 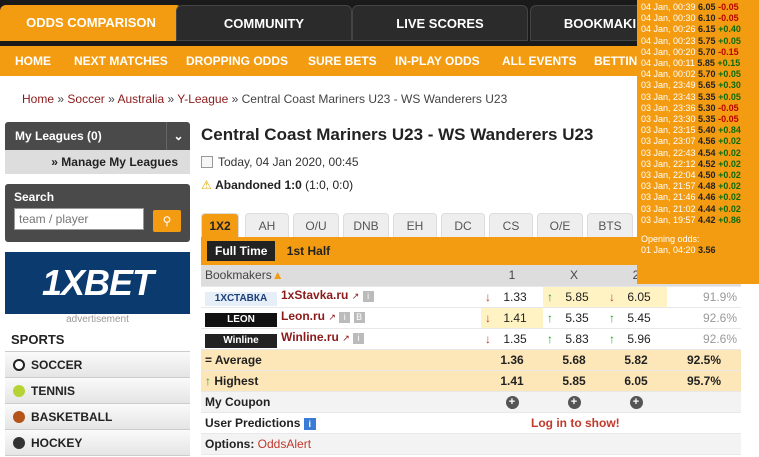 What do you see at coordinates (308, 251) in the screenshot?
I see `tab-1st-half: 1st Half` at bounding box center [308, 251].